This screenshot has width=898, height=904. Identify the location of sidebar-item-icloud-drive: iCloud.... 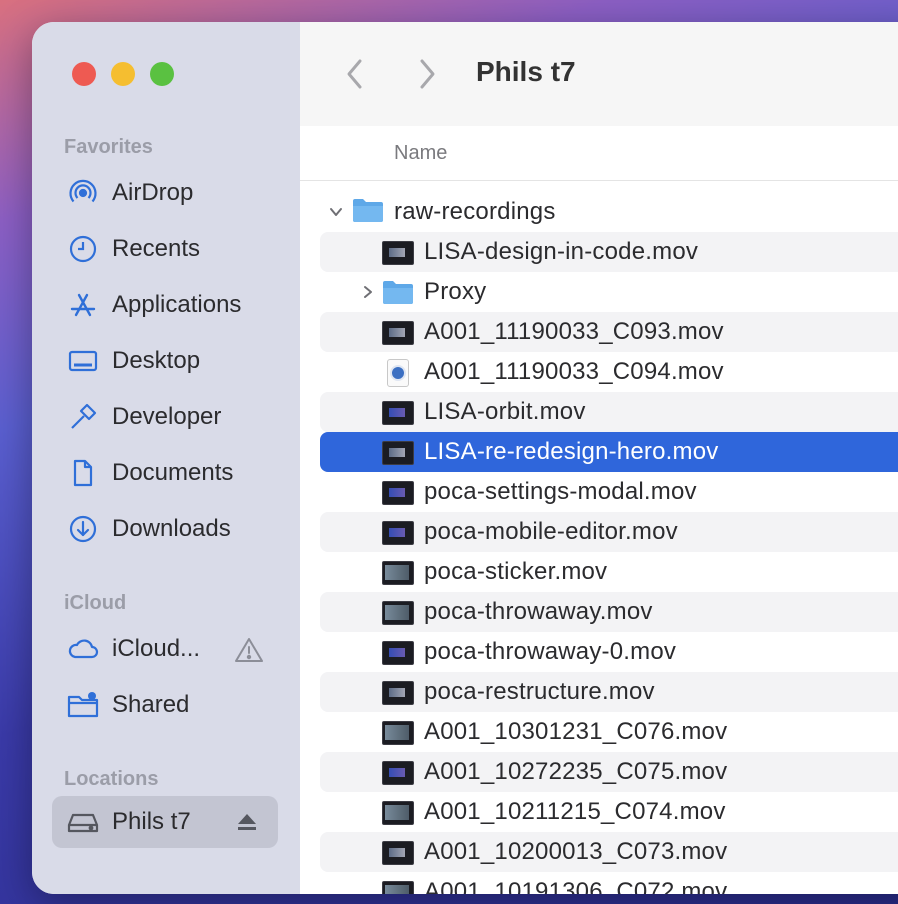
(165, 649).